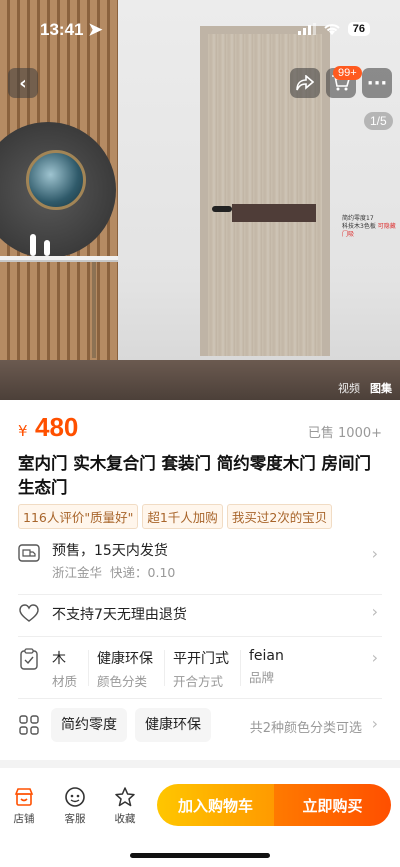 The width and height of the screenshot is (400, 867). I want to click on color-chip: 健康环保, so click(173, 725).